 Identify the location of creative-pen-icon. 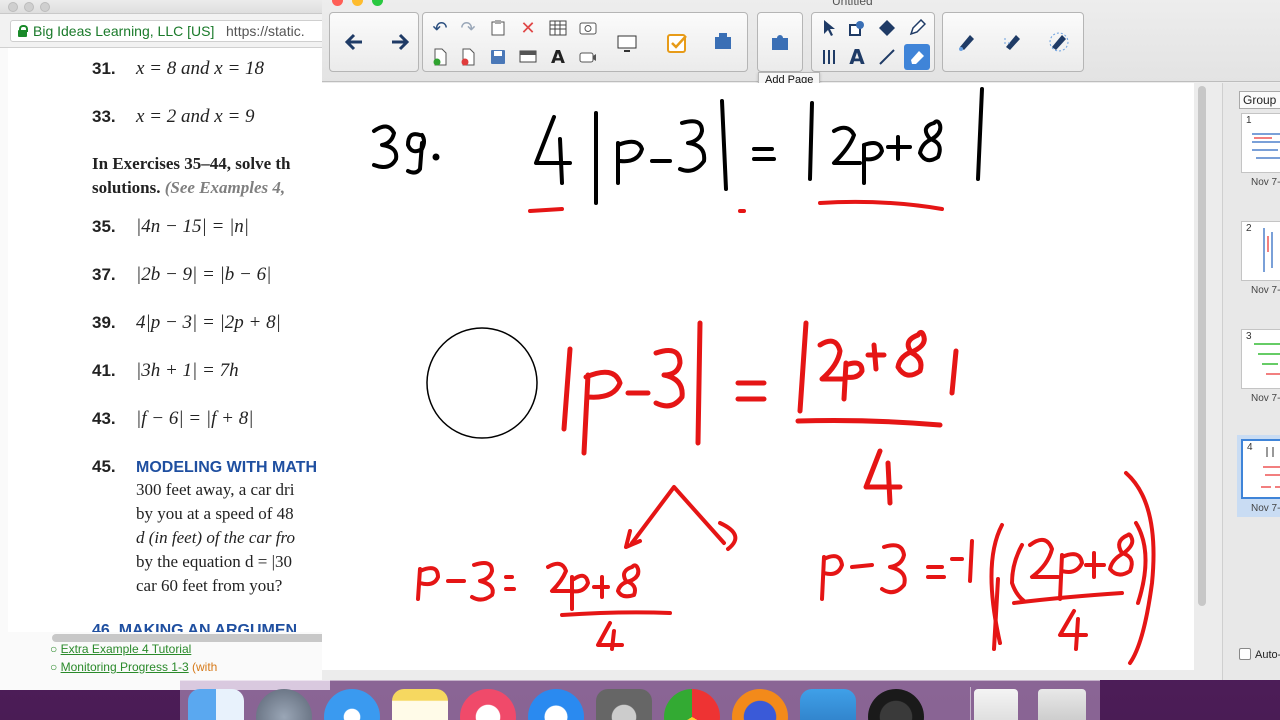
(1059, 42).